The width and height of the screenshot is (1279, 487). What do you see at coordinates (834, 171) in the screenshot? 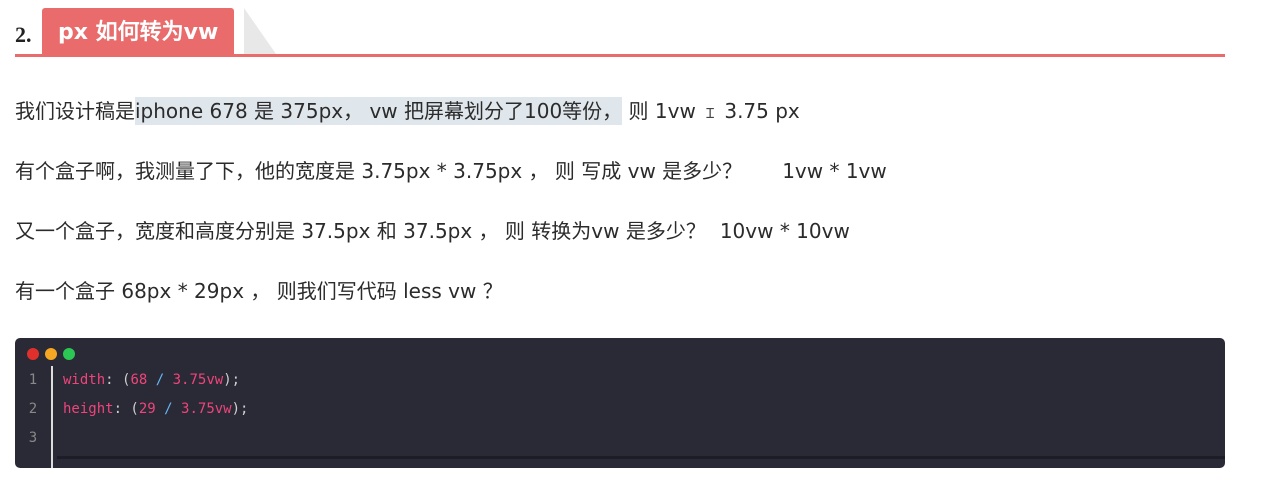
I see `p2-answer: 1vw * 1vw` at bounding box center [834, 171].